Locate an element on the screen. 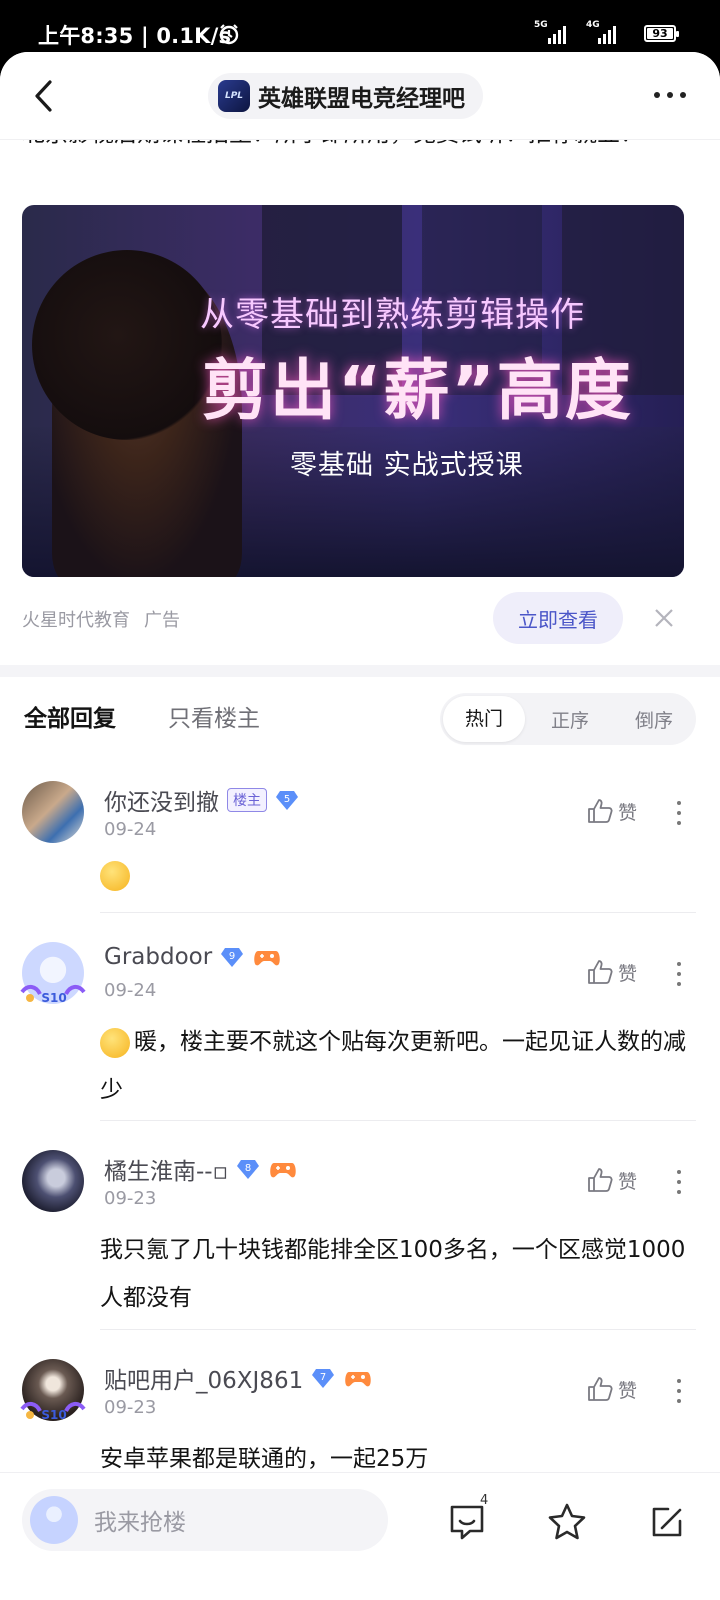  banner-line3: 零基础 实战式授课 is located at coordinates (407, 465).